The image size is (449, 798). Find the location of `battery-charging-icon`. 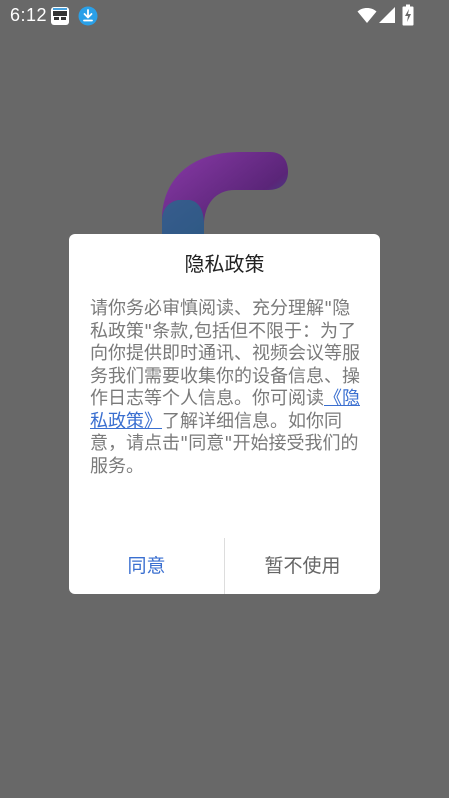

battery-charging-icon is located at coordinates (408, 15).